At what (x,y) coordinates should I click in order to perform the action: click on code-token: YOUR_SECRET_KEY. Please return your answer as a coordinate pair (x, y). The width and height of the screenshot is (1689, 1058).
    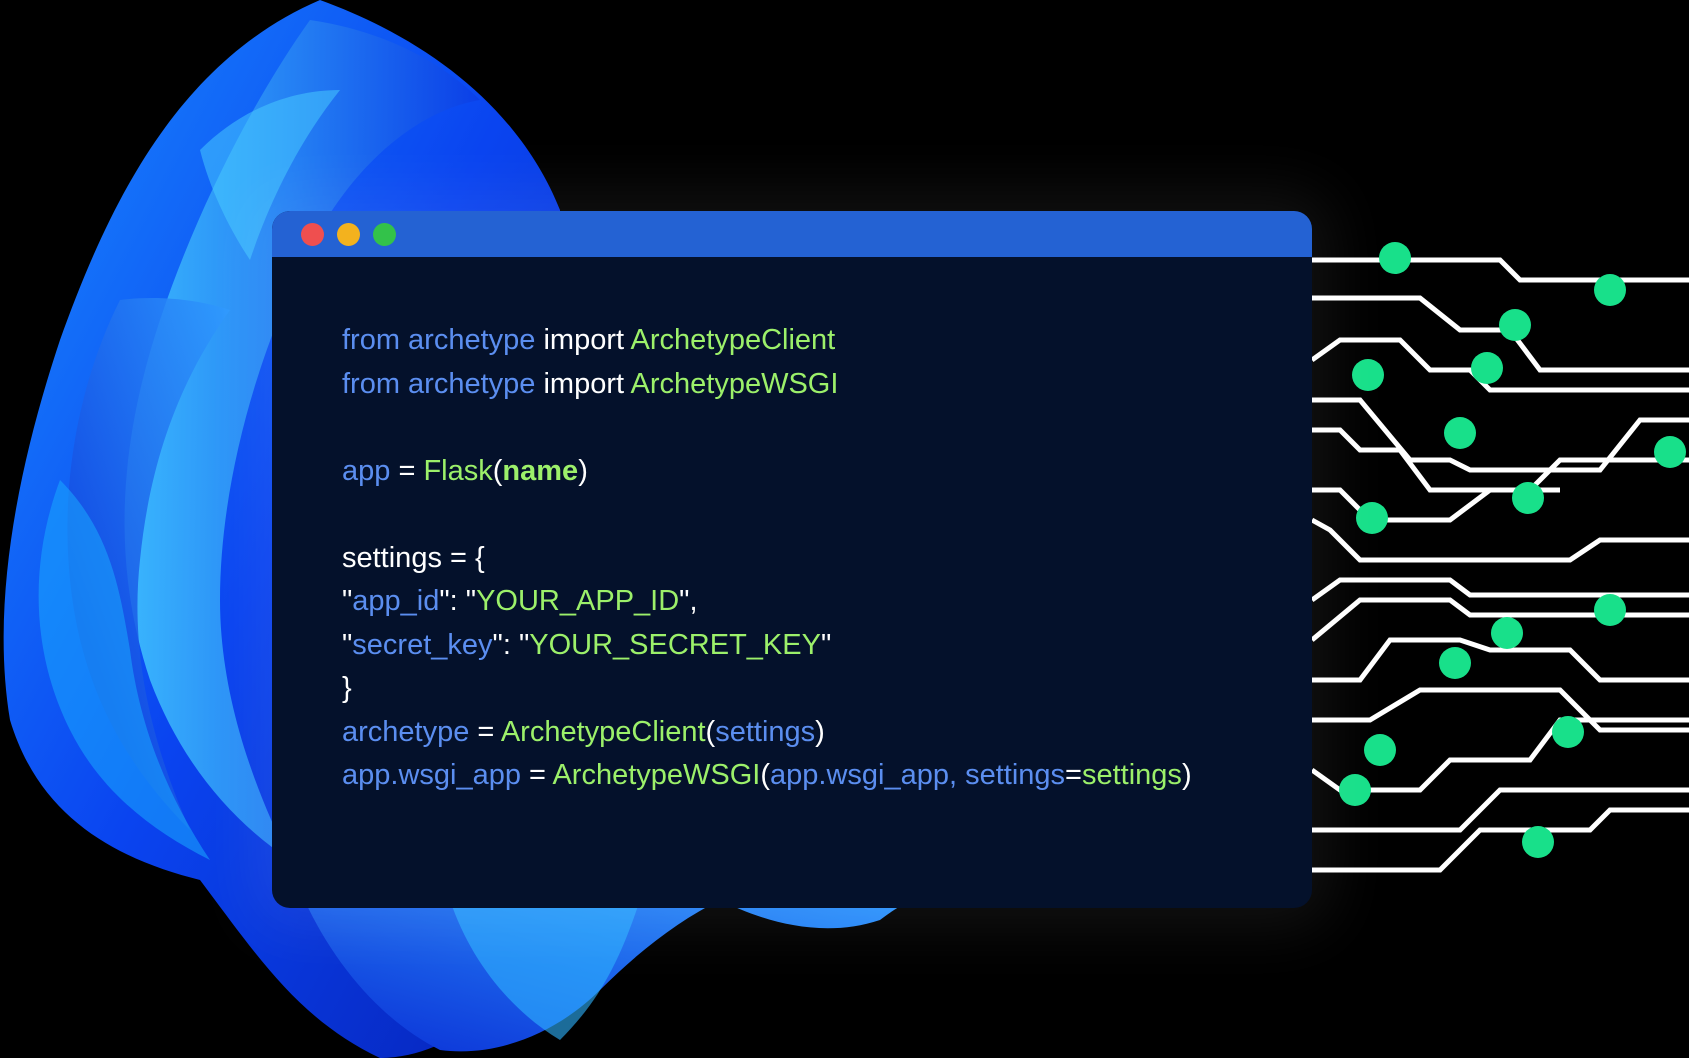
    Looking at the image, I should click on (675, 644).